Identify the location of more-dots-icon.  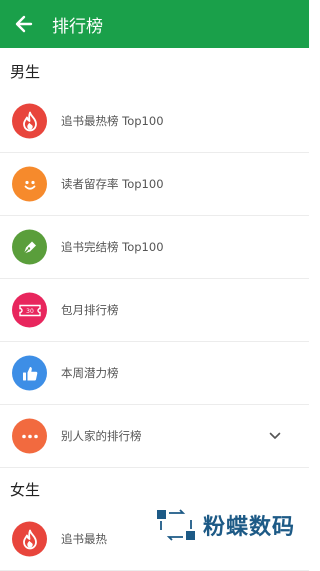
(29, 436).